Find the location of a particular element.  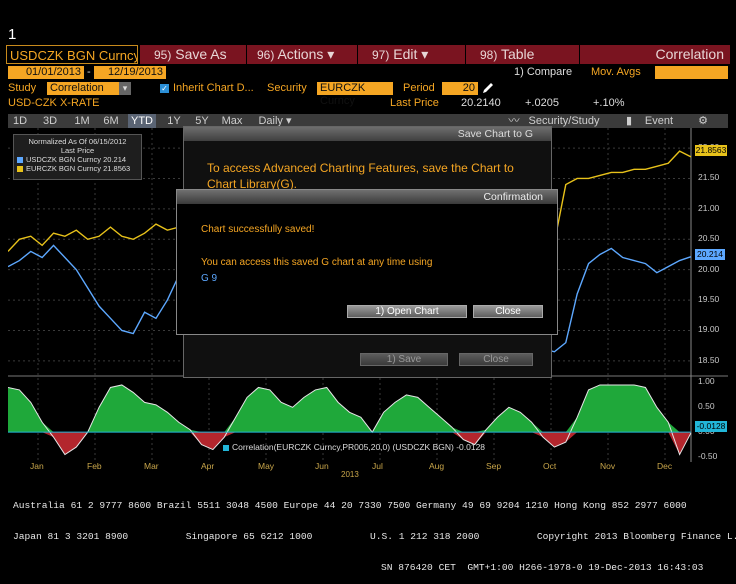

range-1m: 1M is located at coordinates (82, 121).